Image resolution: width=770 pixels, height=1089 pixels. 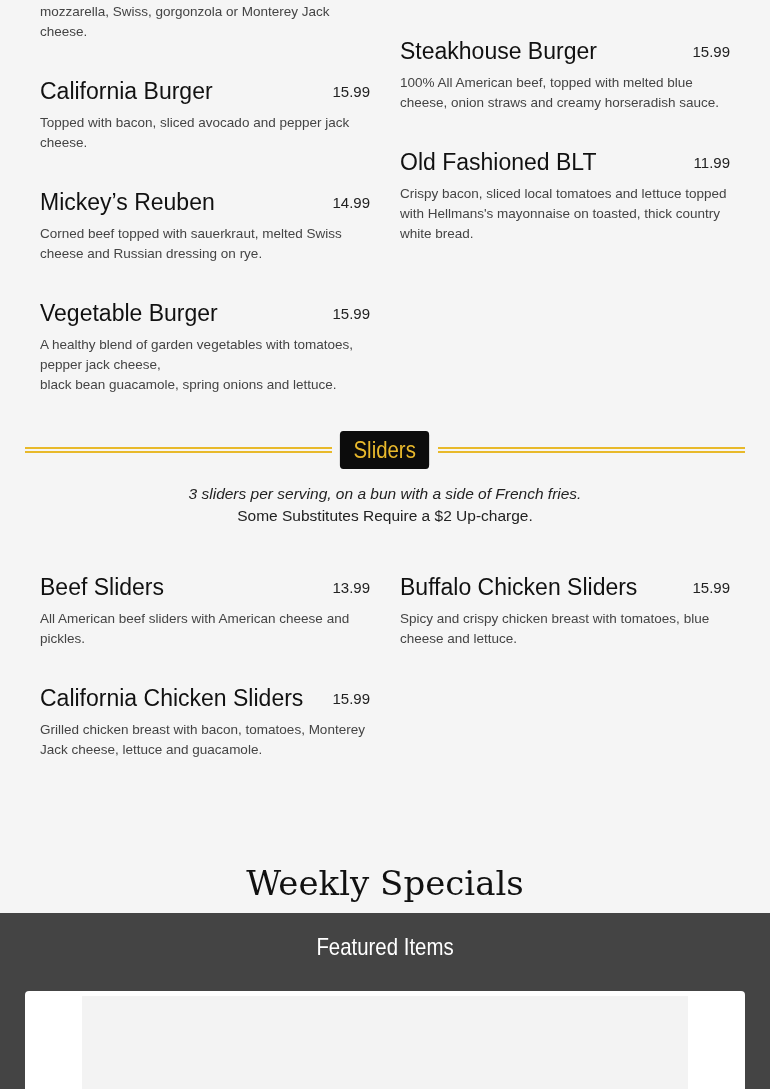 What do you see at coordinates (519, 587) in the screenshot?
I see `item-name: Buffalo Chicken Sliders` at bounding box center [519, 587].